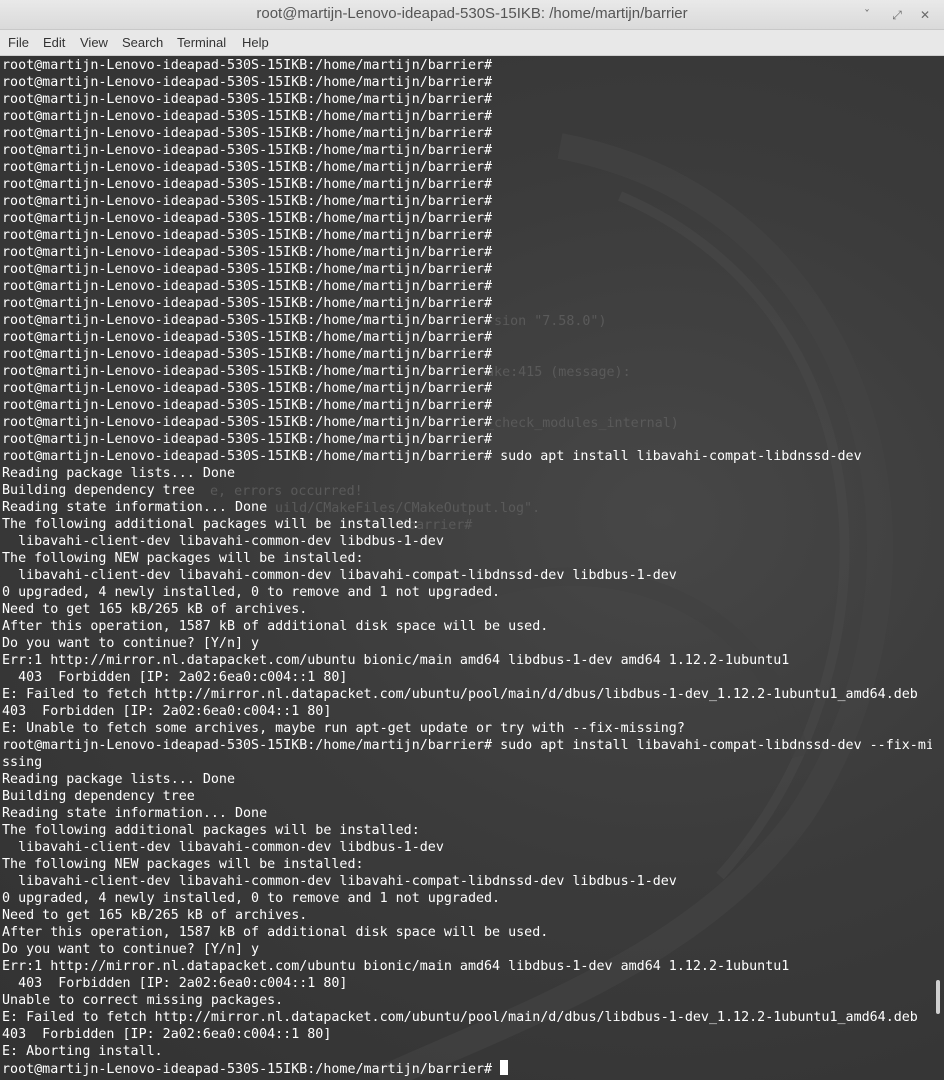 This screenshot has height=1080, width=944. What do you see at coordinates (897, 15) in the screenshot?
I see `maximize-icon: ⤢` at bounding box center [897, 15].